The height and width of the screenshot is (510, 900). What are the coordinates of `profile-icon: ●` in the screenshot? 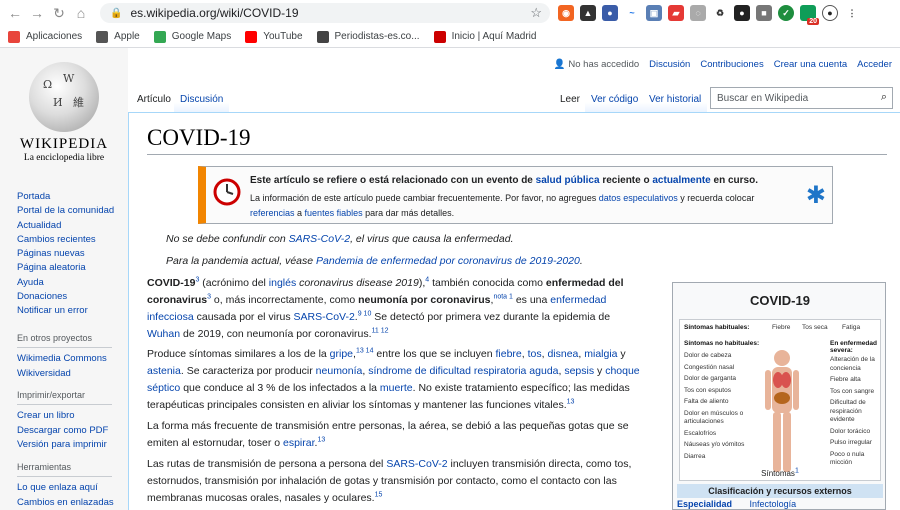 It's located at (830, 13).